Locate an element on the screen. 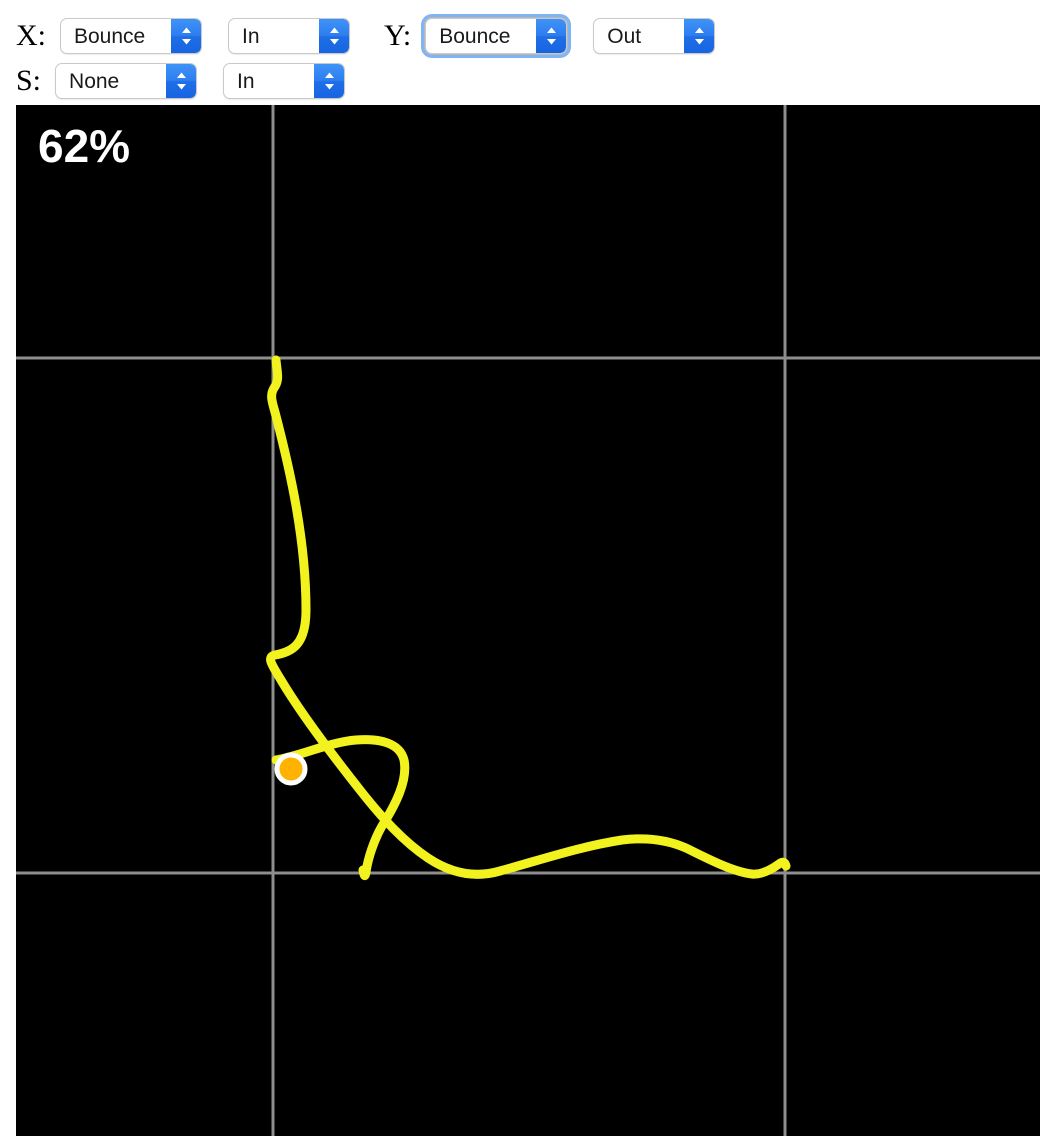 Image resolution: width=1054 pixels, height=1144 pixels. control-row-1: X: Bounce In Y: Bounce Out is located at coordinates (527, 36).